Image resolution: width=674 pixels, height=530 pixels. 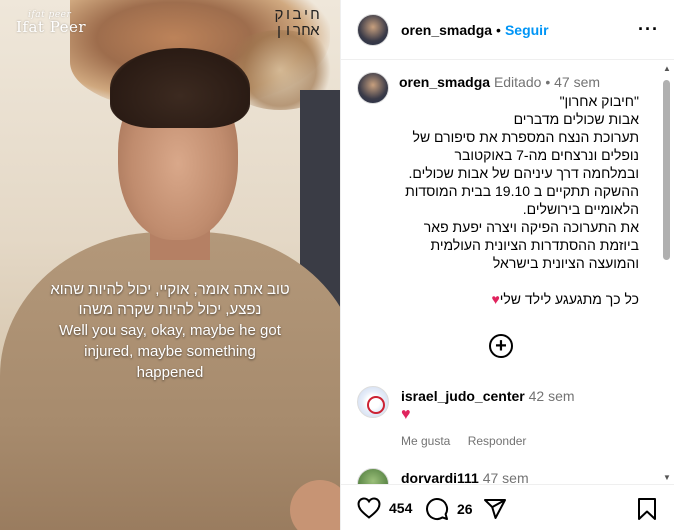 What do you see at coordinates (297, 14) in the screenshot?
I see `video-title-line-1: חיבוק` at bounding box center [297, 14].